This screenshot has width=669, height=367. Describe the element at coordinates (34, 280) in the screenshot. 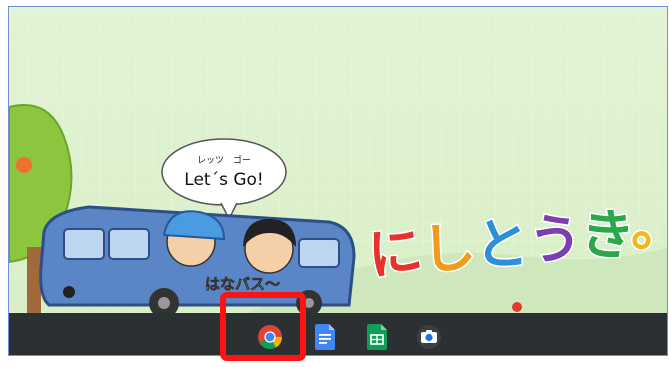

I see `tree-trunk` at that location.